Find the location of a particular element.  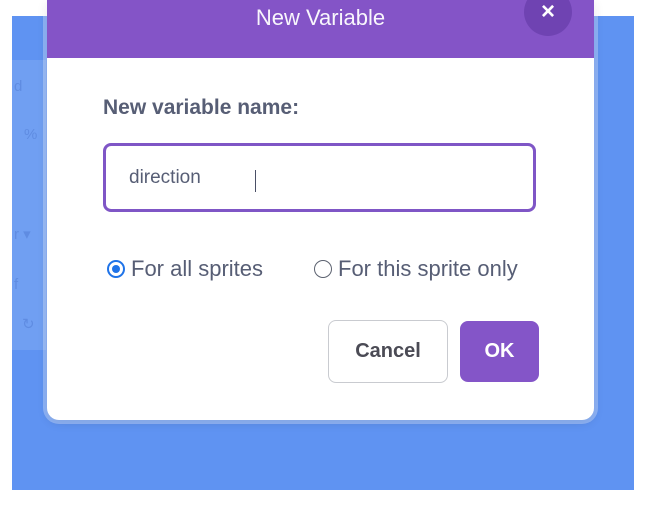

dialog-header: New Variable × is located at coordinates (320, 29).